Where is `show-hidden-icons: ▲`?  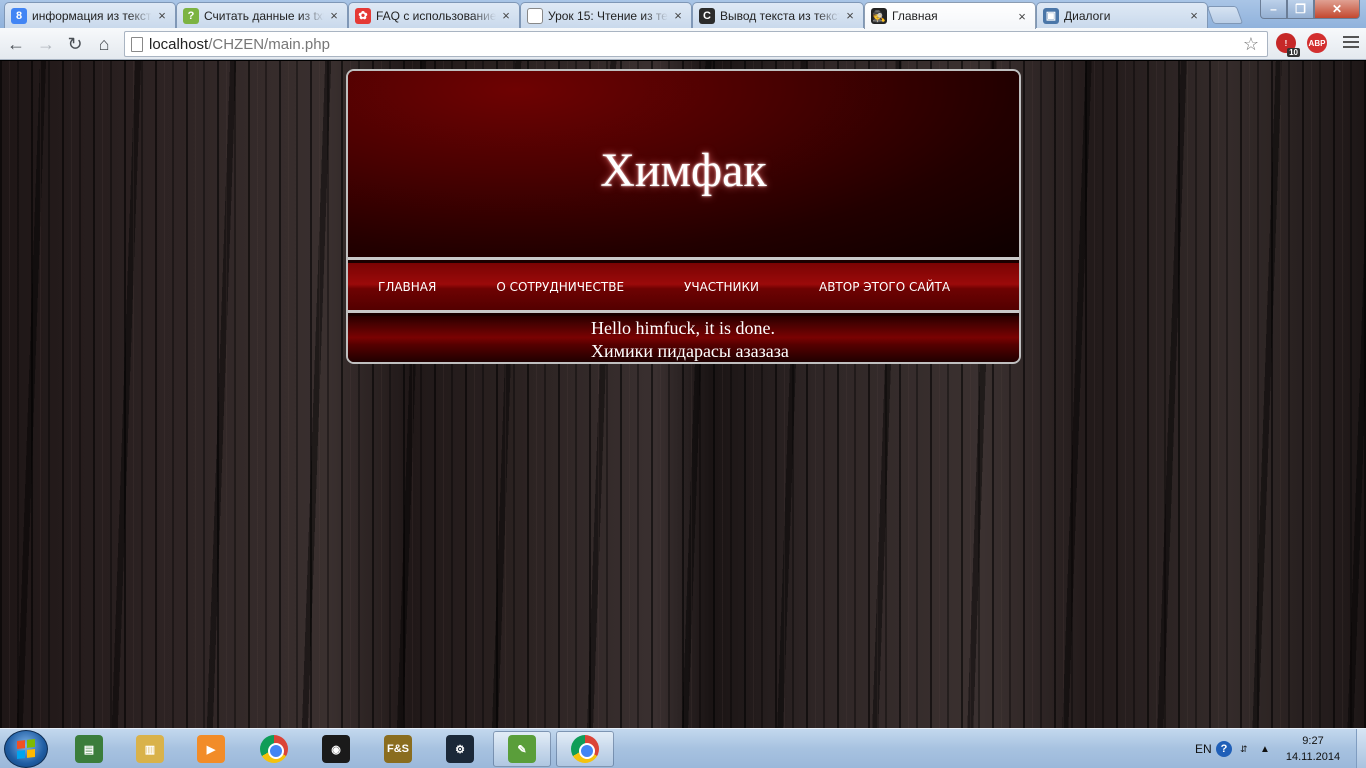
show-hidden-icons: ▲ is located at coordinates (1265, 748).